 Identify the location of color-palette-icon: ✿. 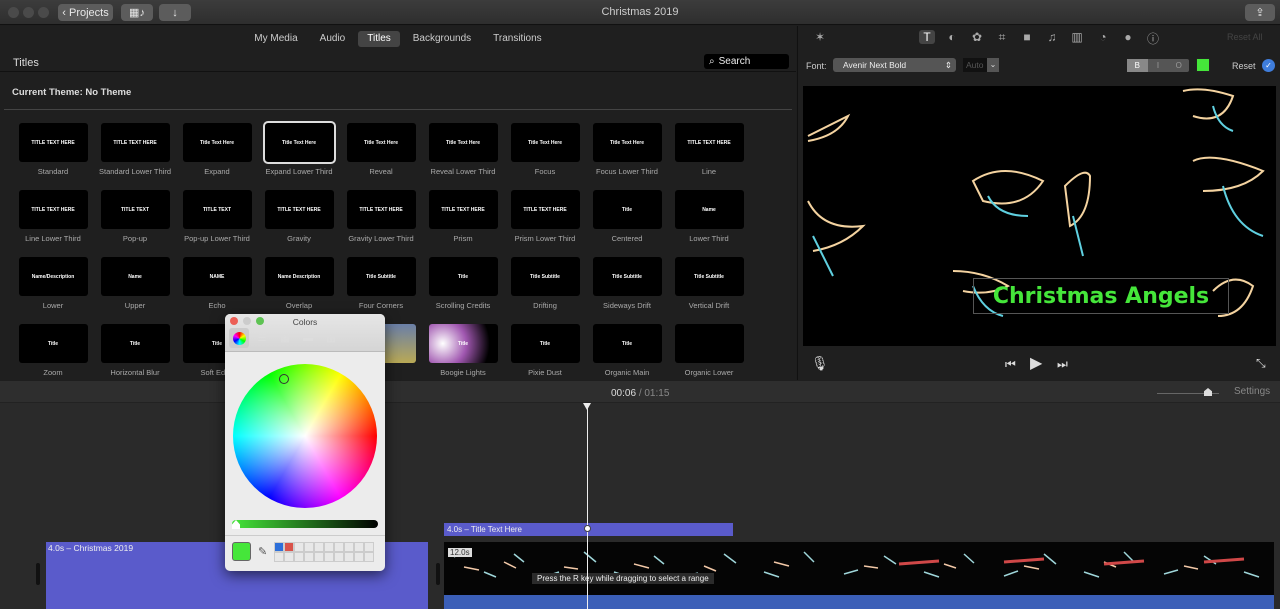
(977, 37).